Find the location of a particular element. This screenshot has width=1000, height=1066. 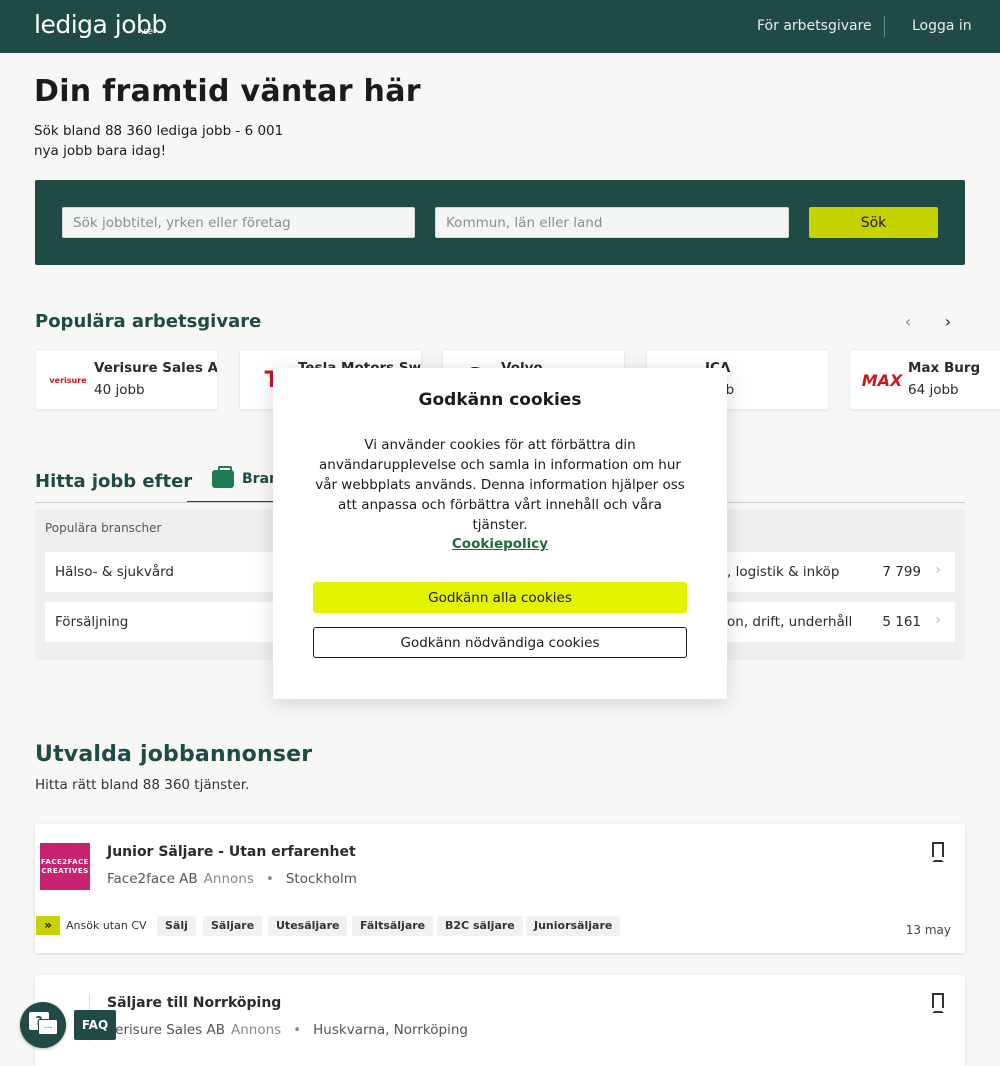

site-logo: lediga jobb .se is located at coordinates (100, 24).